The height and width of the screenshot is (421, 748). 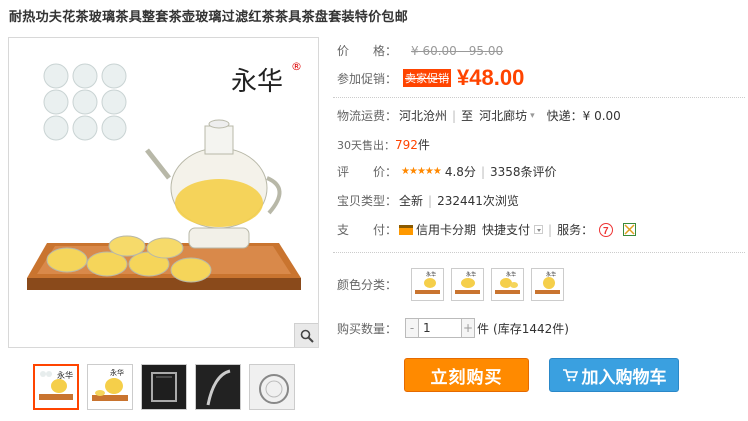 I want to click on item-type-label: 宝贝类型：, so click(x=367, y=201).